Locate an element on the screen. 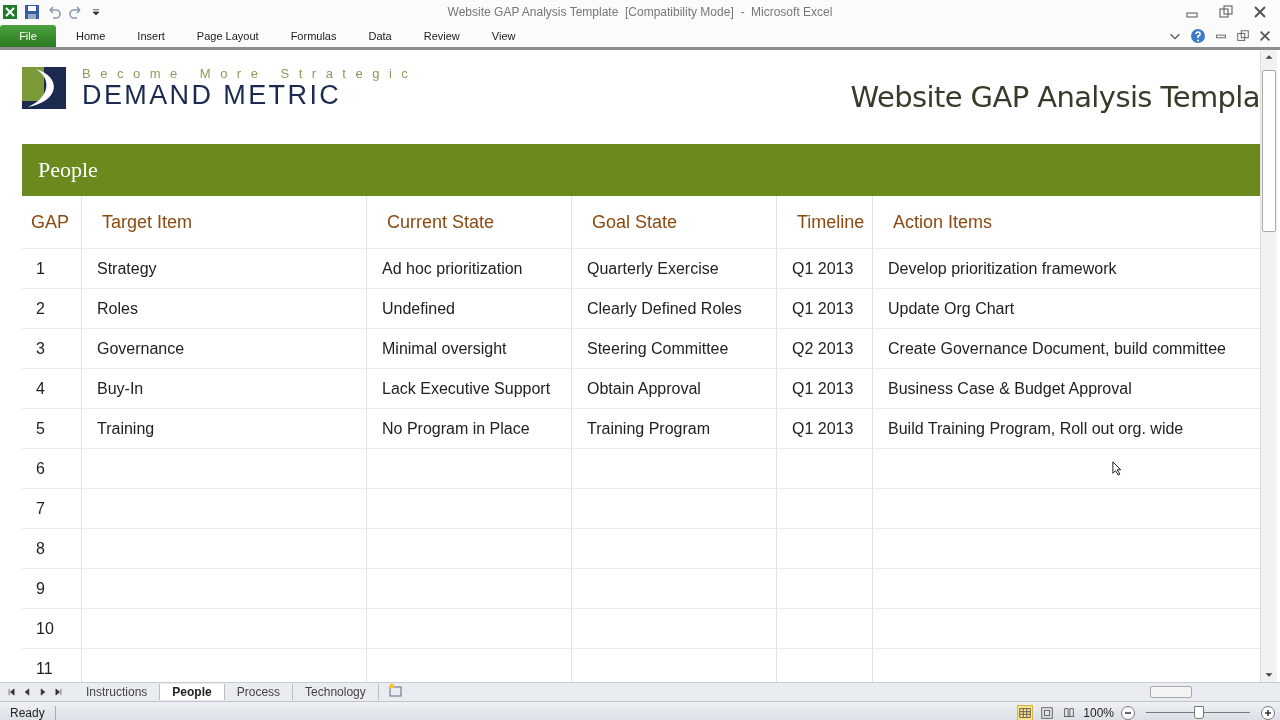  sheet-title: Website GAP Analysis Templa is located at coordinates (1055, 97).